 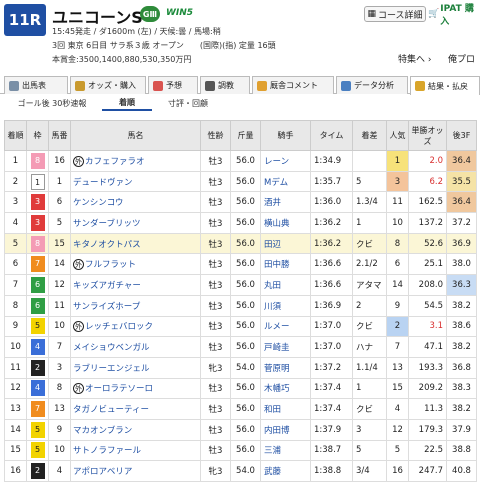 I want to click on tab-0: 出馬表, so click(x=36, y=85).